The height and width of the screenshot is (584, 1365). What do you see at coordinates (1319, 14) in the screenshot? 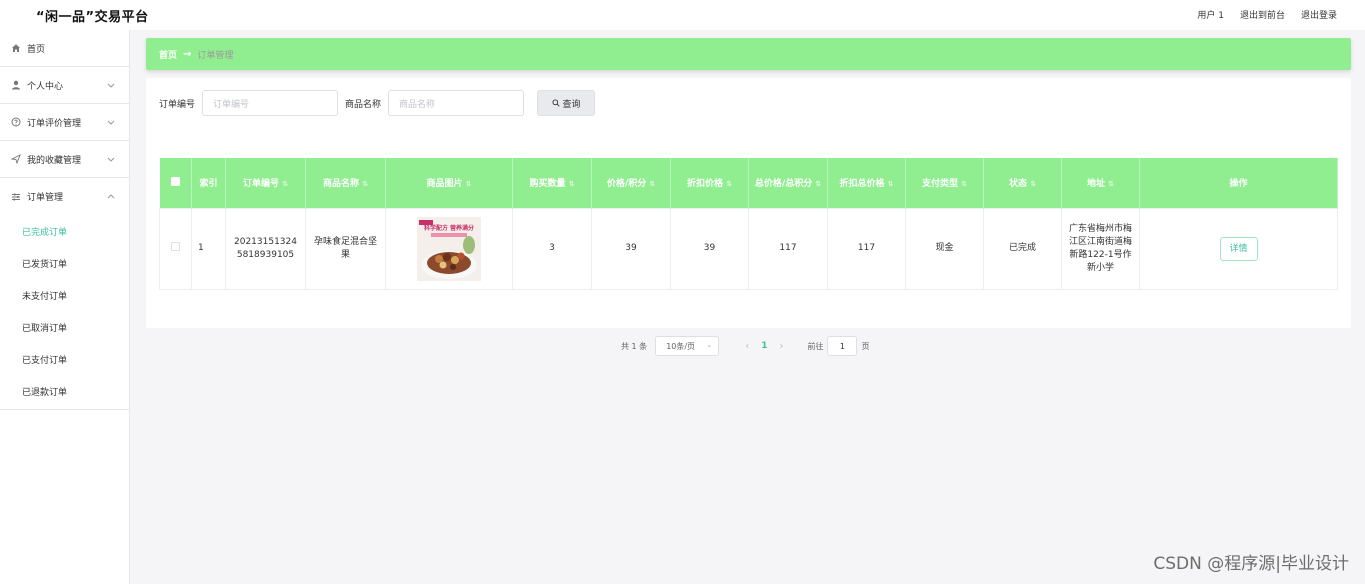
I see `logout-link: 退出登录` at bounding box center [1319, 14].